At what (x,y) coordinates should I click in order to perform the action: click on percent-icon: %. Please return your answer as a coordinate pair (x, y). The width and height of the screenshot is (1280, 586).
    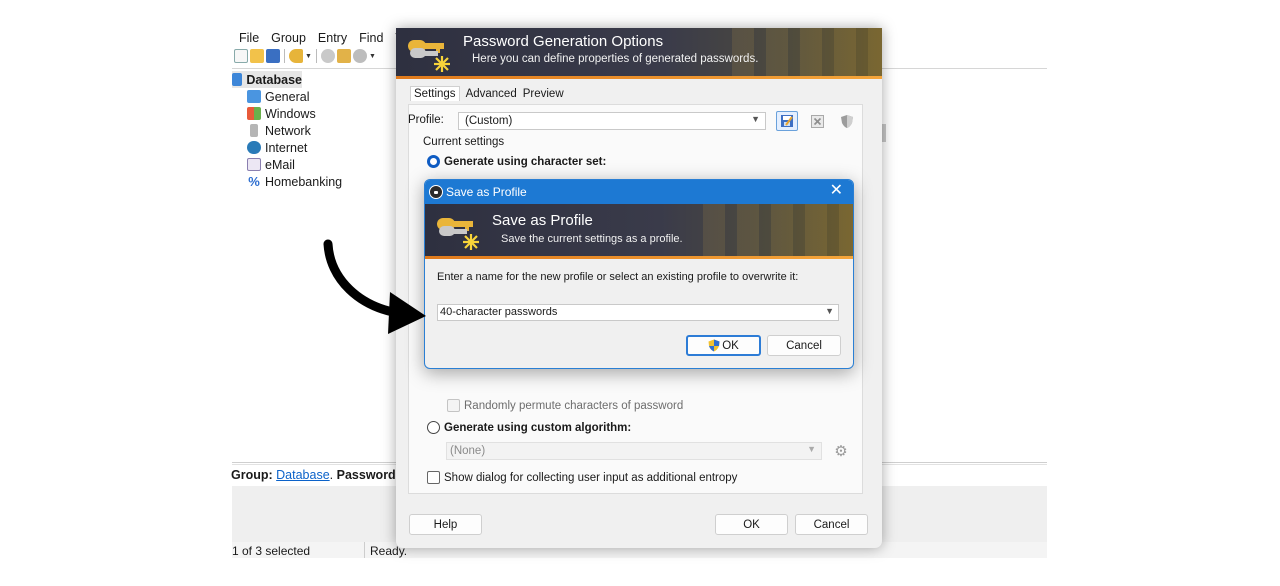
    Looking at the image, I should click on (254, 181).